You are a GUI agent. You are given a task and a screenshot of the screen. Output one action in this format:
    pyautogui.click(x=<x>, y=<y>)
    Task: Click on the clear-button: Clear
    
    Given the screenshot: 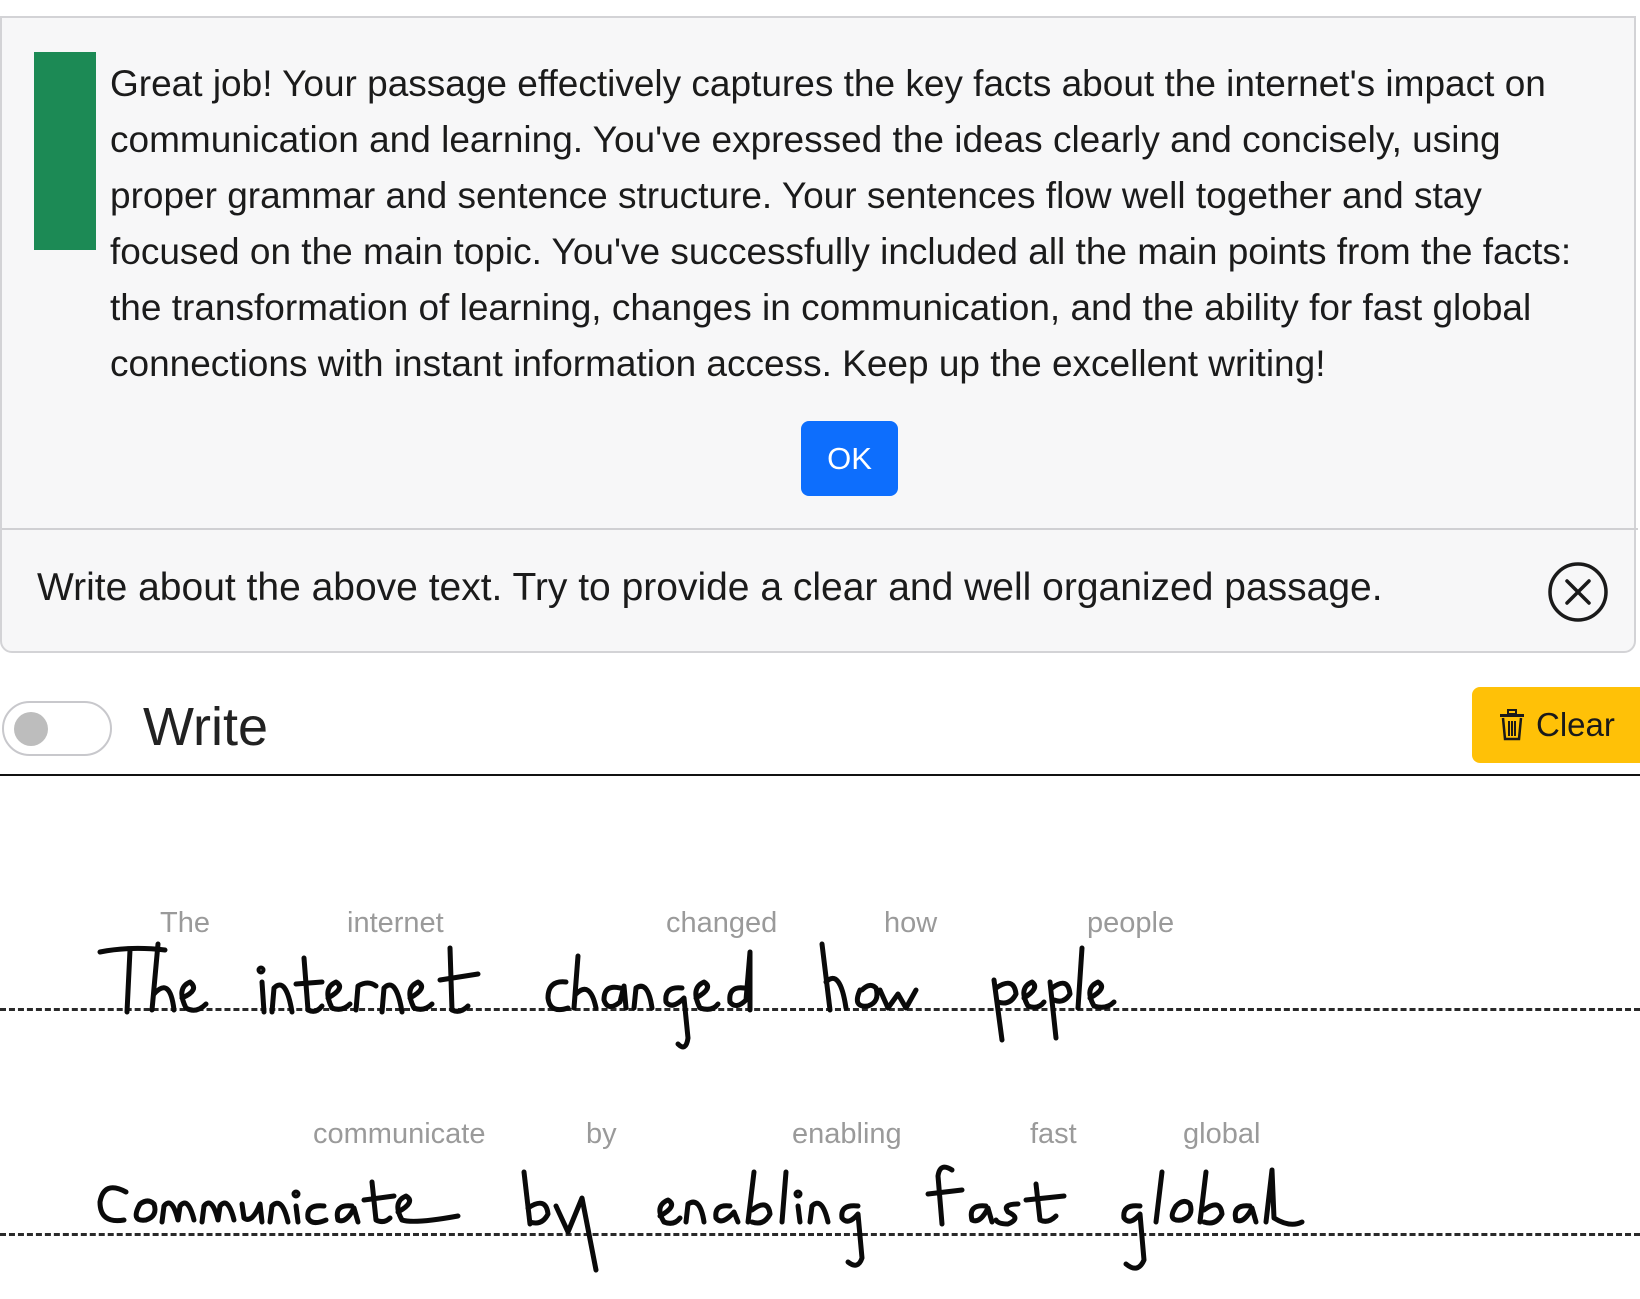 What is the action you would take?
    pyautogui.click(x=1556, y=725)
    